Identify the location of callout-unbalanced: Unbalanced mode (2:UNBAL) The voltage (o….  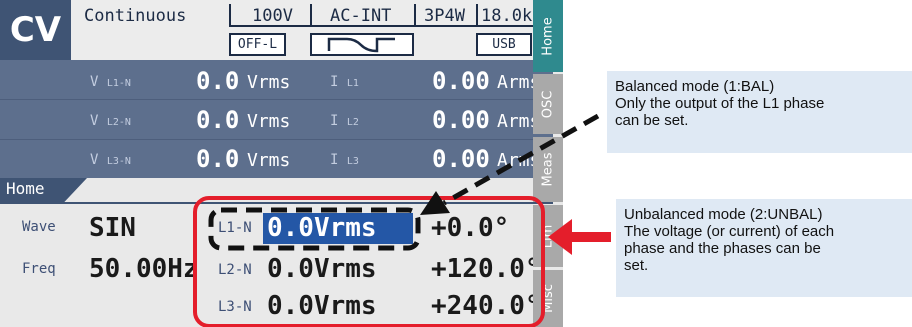
(764, 248).